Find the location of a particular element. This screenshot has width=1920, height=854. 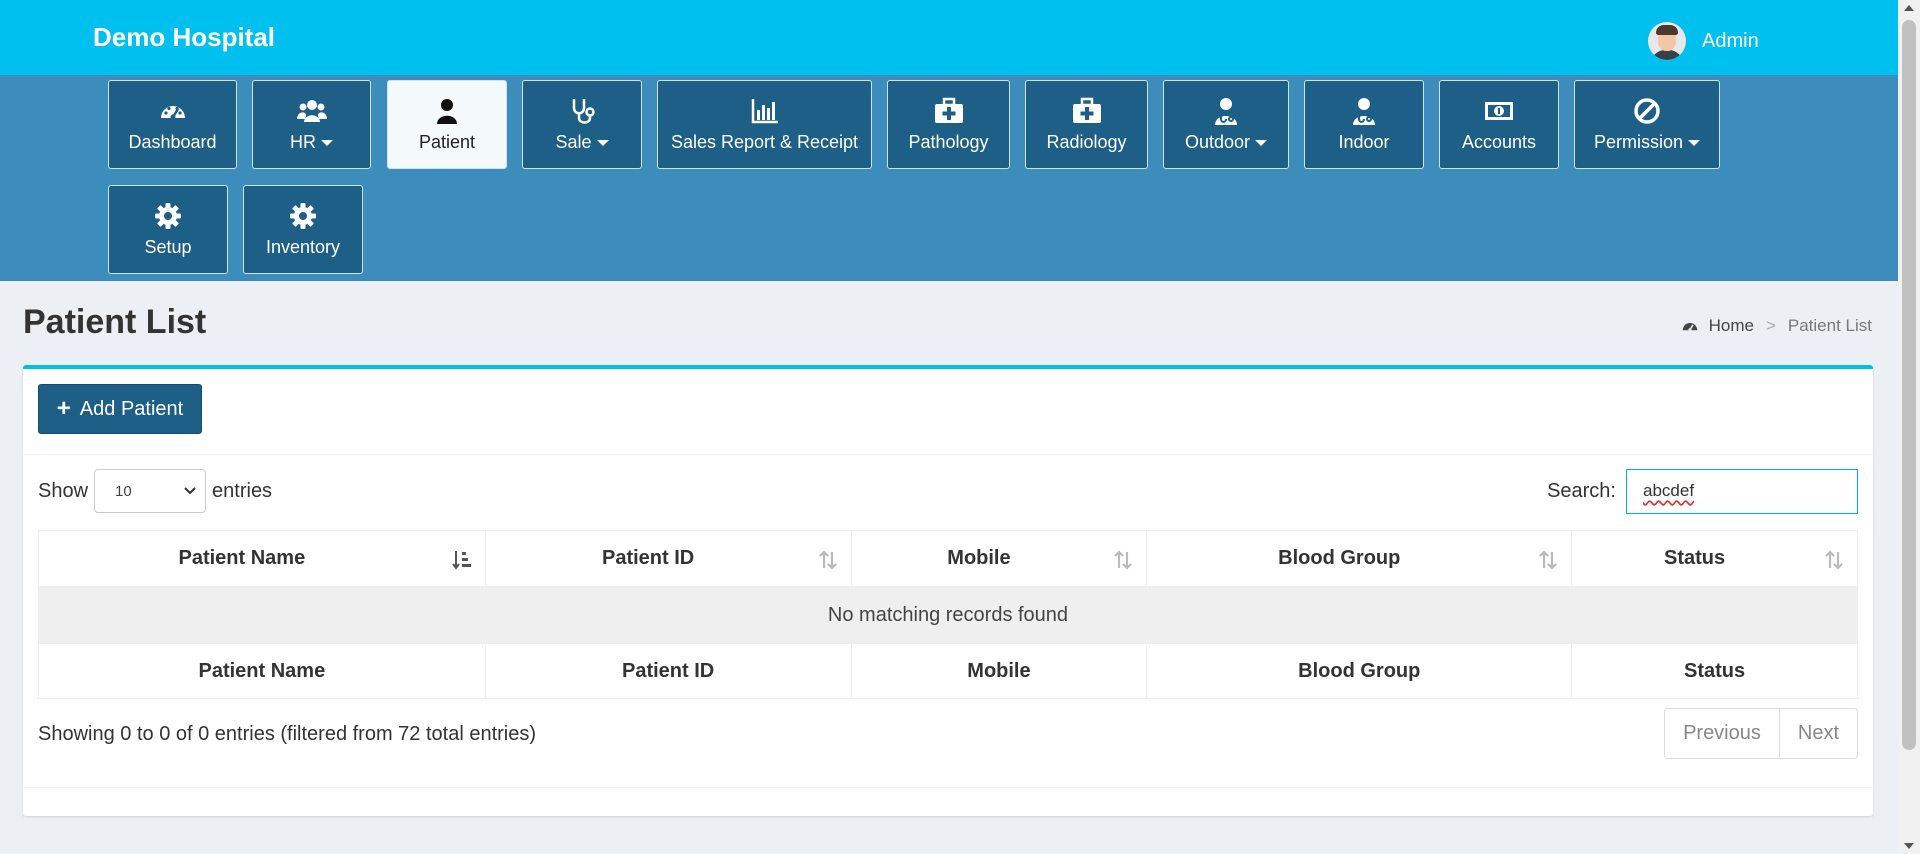

nav-item-hr: HR is located at coordinates (311, 124).